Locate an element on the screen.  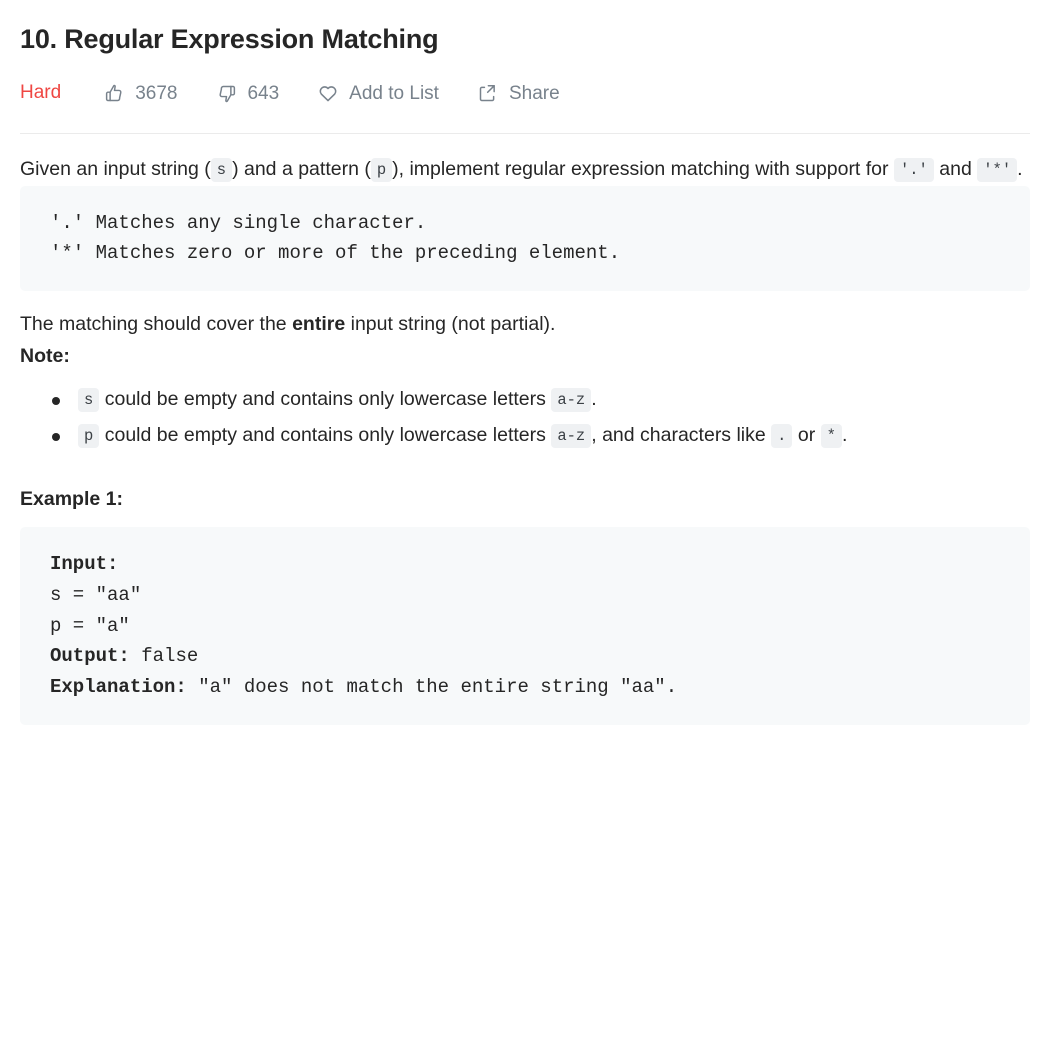
inline-code-range-p: a-z is located at coordinates (571, 435).